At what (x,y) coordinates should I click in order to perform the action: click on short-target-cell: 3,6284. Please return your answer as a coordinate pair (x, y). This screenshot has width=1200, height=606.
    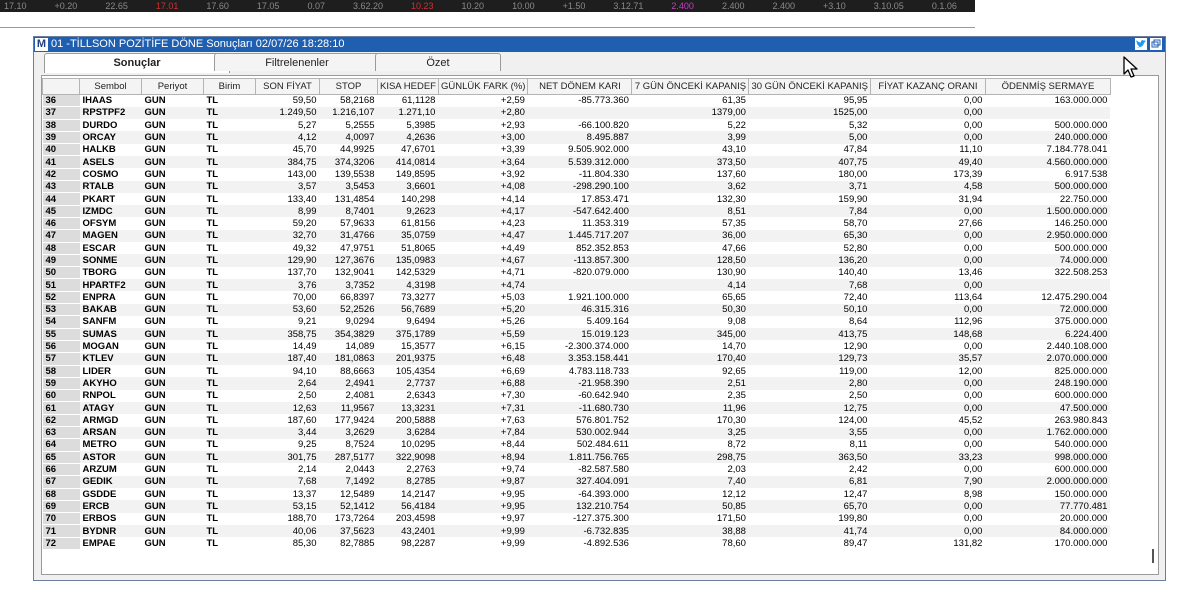
    Looking at the image, I should click on (408, 432).